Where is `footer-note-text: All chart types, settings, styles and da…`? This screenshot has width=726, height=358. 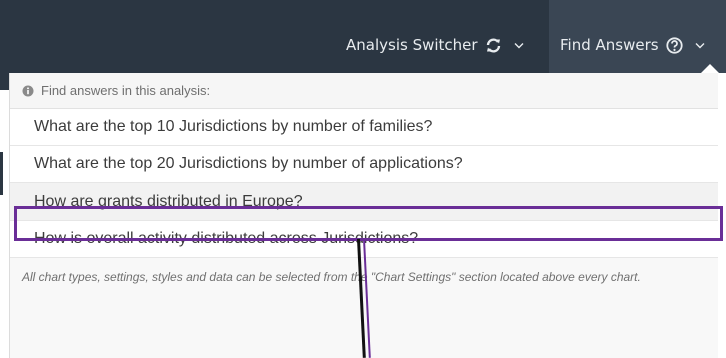 footer-note-text: All chart types, settings, styles and da… is located at coordinates (331, 277).